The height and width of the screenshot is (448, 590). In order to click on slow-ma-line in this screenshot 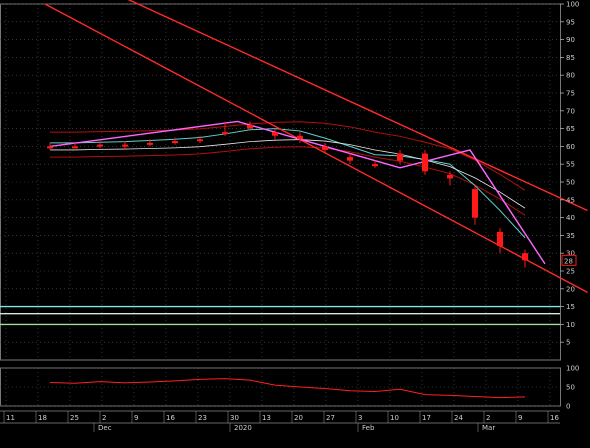, I will do `click(288, 174)`.